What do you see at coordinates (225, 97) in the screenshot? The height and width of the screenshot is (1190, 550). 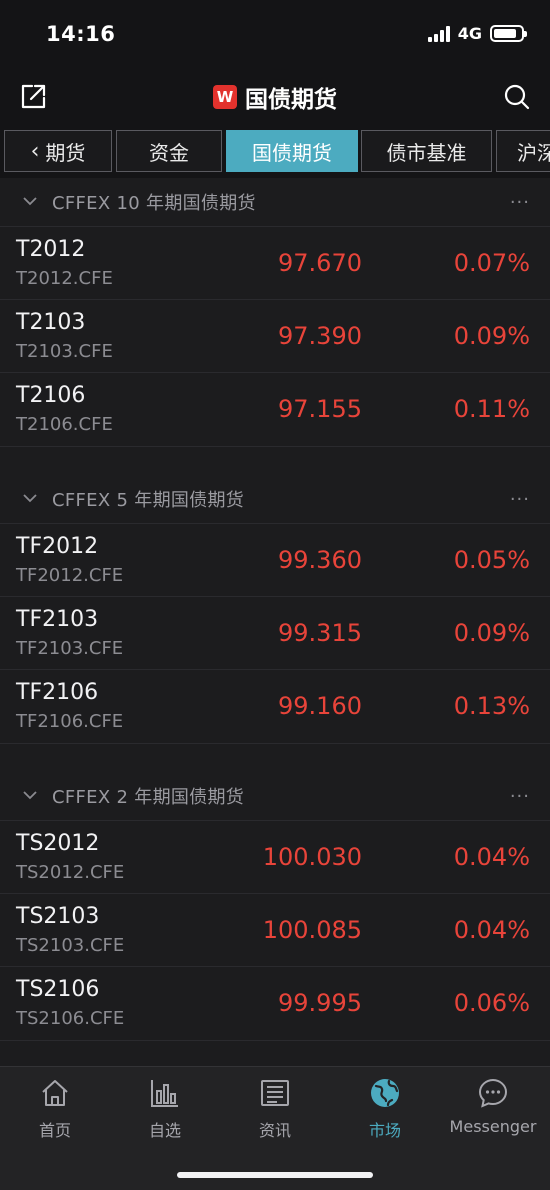 I see `app-logo-icon: W` at bounding box center [225, 97].